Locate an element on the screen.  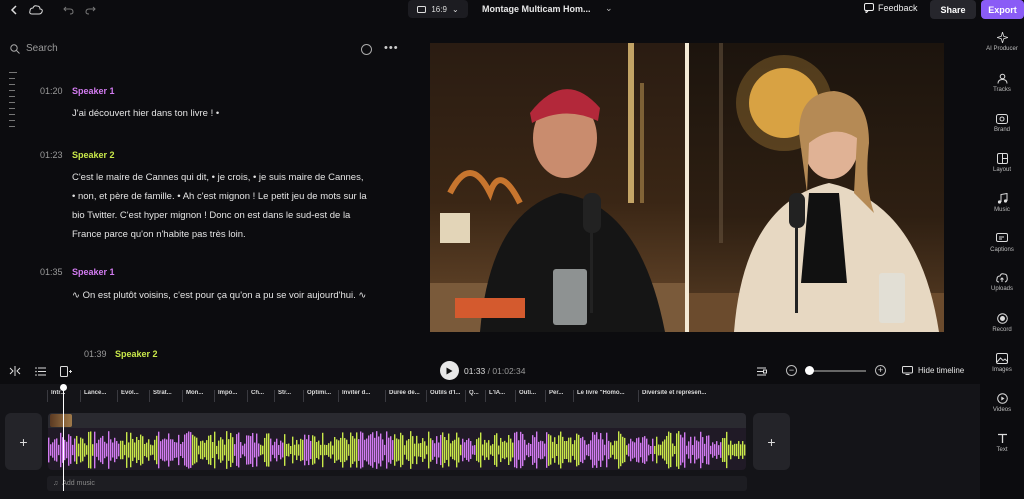
play-button is located at coordinates (449, 370).